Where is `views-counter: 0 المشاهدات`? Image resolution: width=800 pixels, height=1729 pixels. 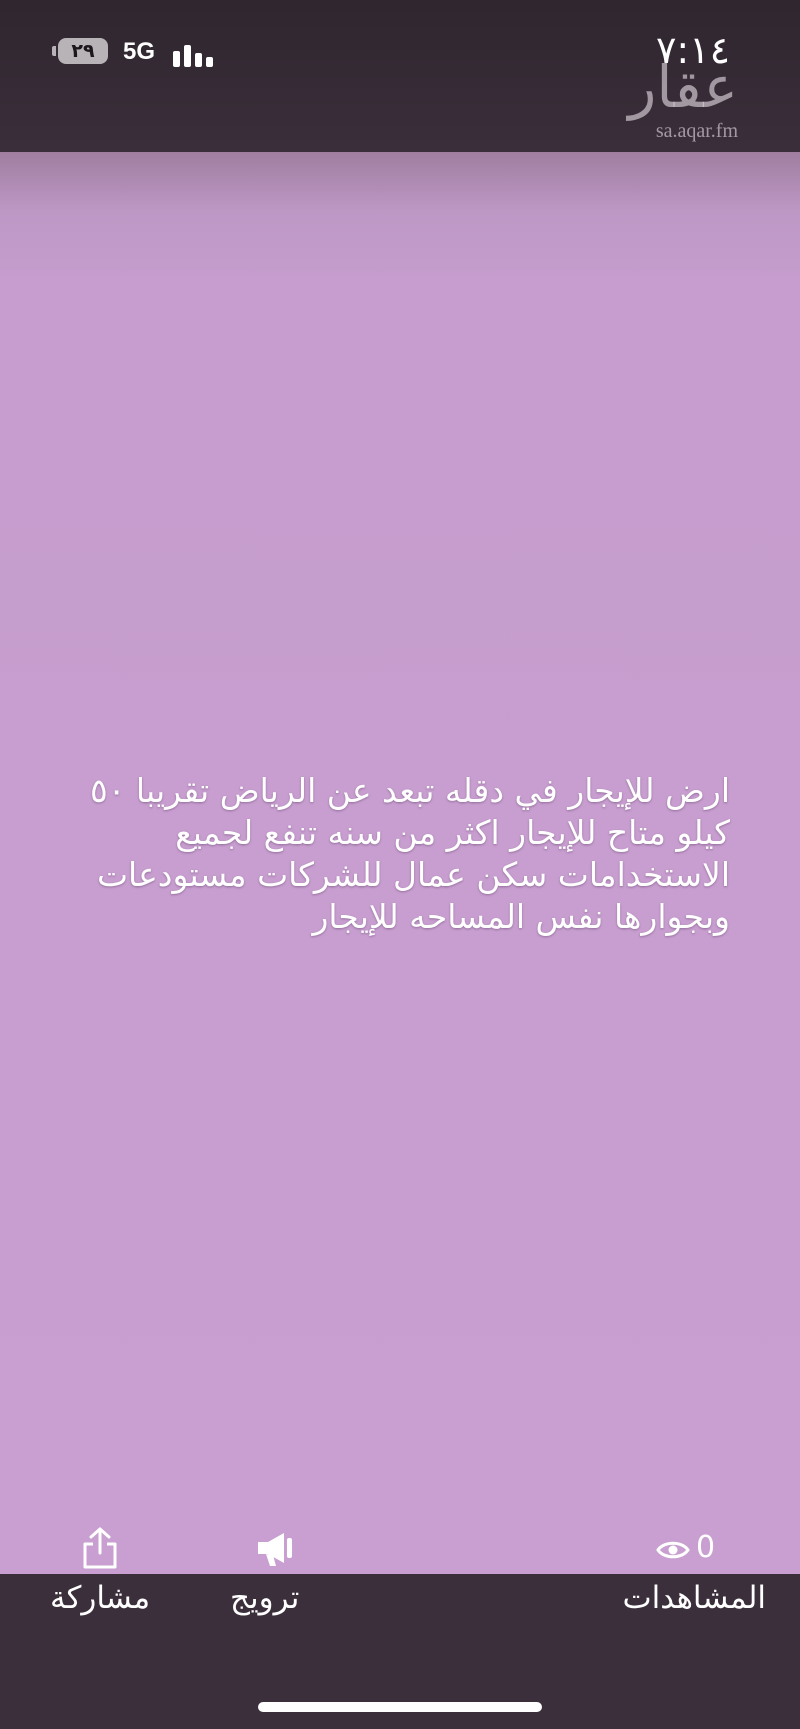 views-counter: 0 المشاهدات is located at coordinates (685, 1580).